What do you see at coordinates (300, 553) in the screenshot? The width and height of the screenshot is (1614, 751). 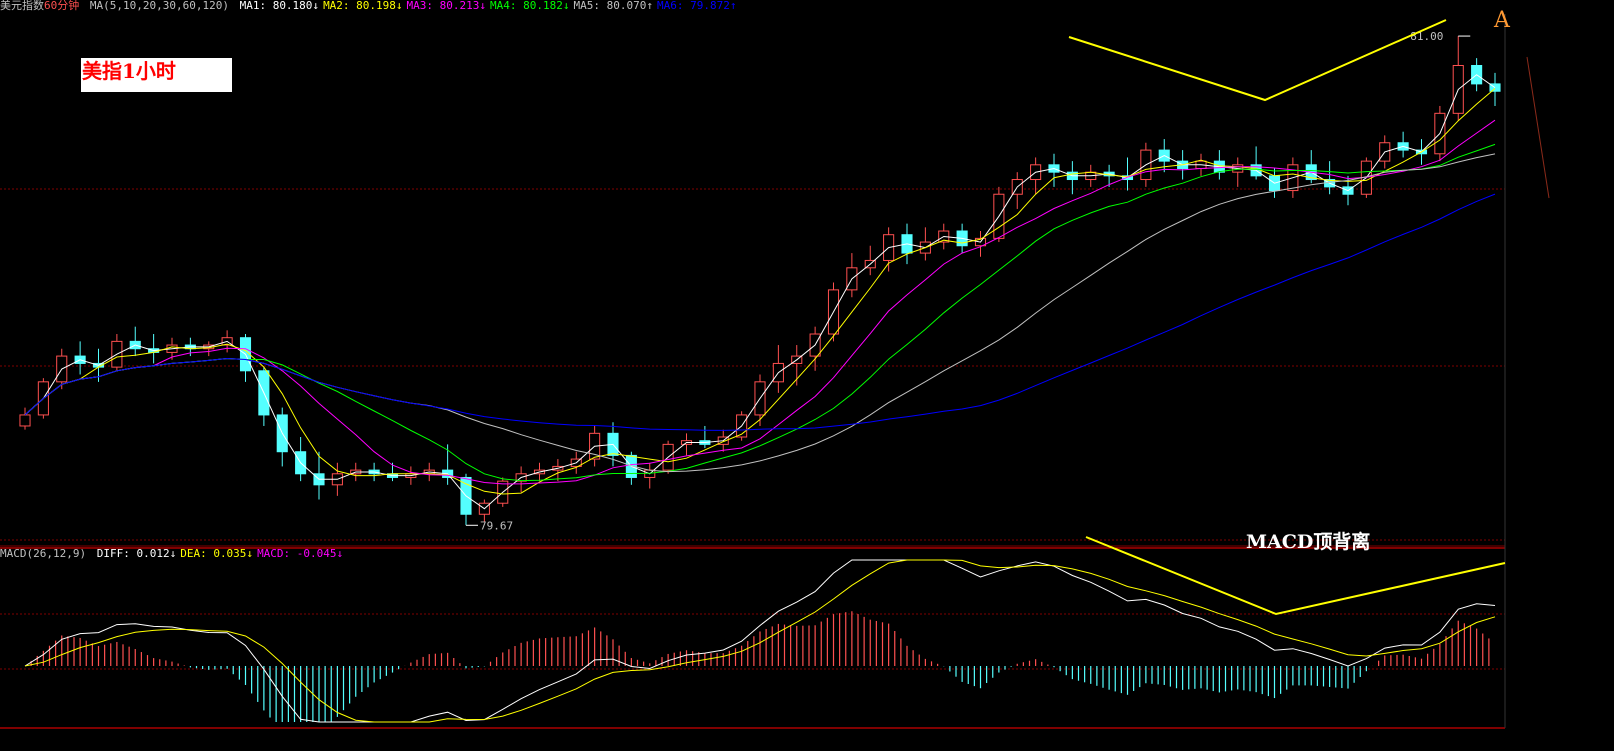 I see `macd-value-3: MACD: -0.045↓` at bounding box center [300, 553].